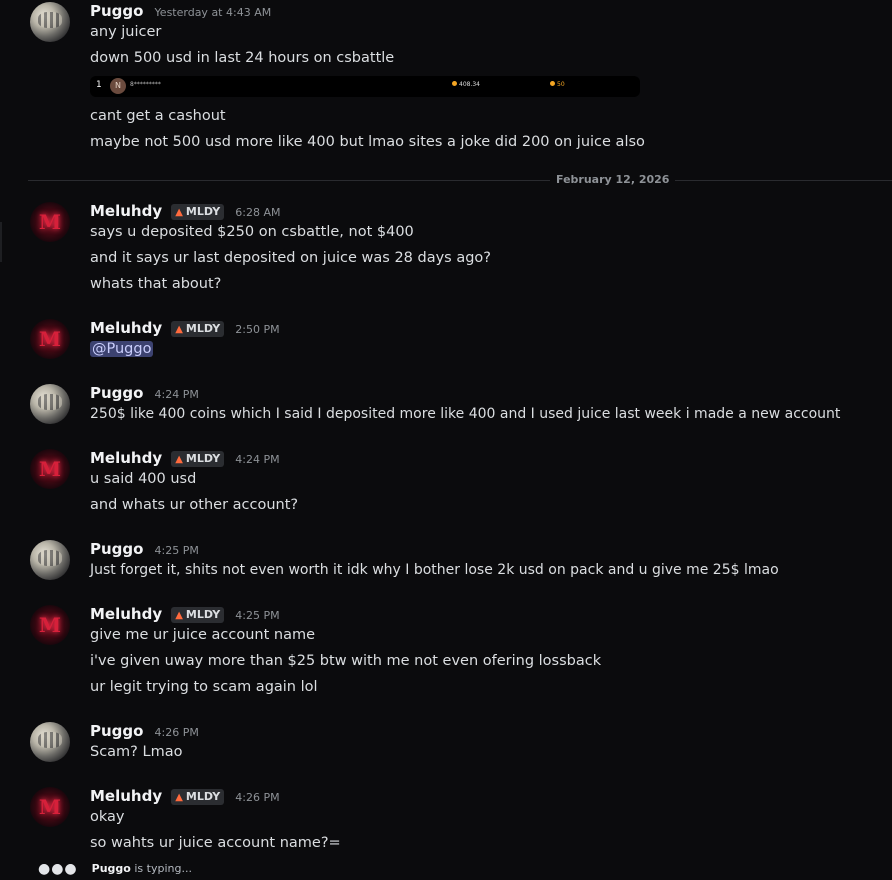  What do you see at coordinates (460, 180) in the screenshot?
I see `date-divider` at bounding box center [460, 180].